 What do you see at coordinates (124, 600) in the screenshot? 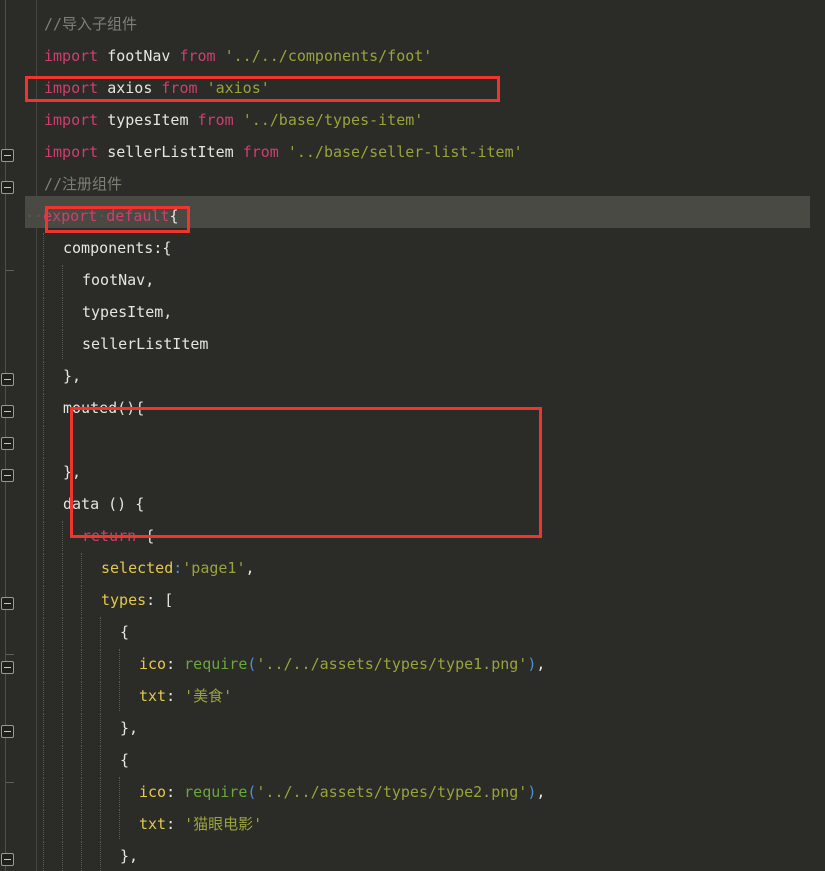
I see `code-token: types` at bounding box center [124, 600].